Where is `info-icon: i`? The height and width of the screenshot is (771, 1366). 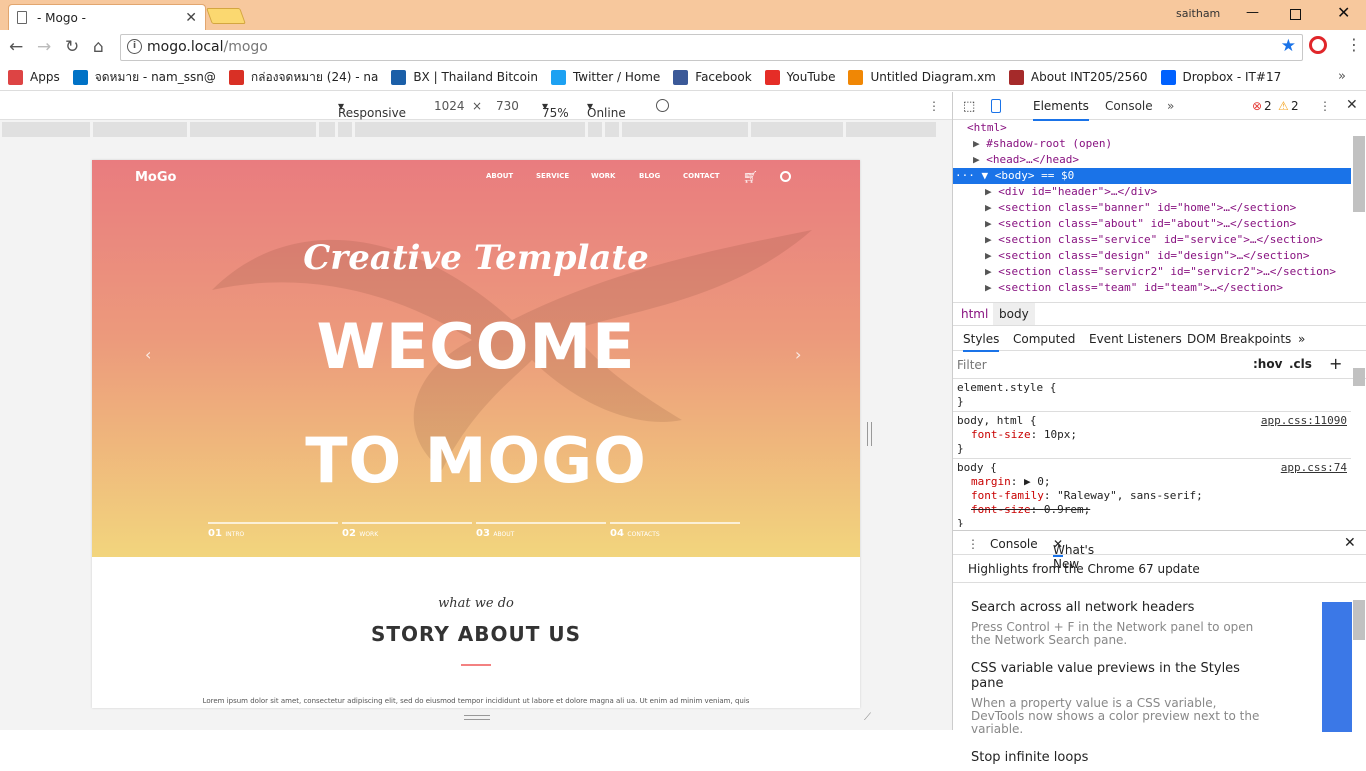 info-icon: i is located at coordinates (134, 46).